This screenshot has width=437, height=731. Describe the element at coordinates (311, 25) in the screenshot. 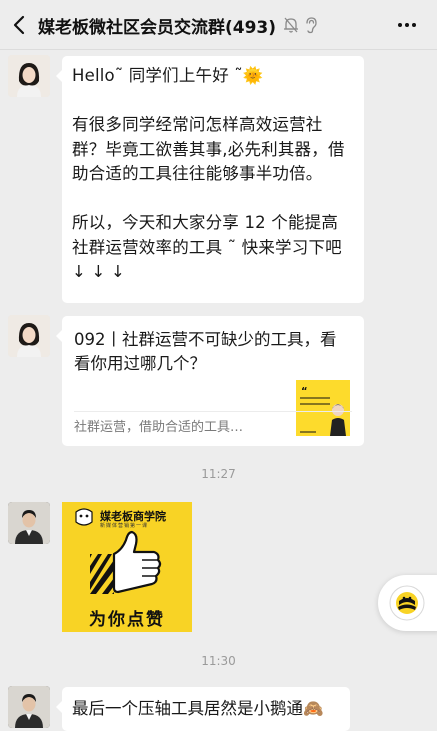

I see `ear-icon` at that location.